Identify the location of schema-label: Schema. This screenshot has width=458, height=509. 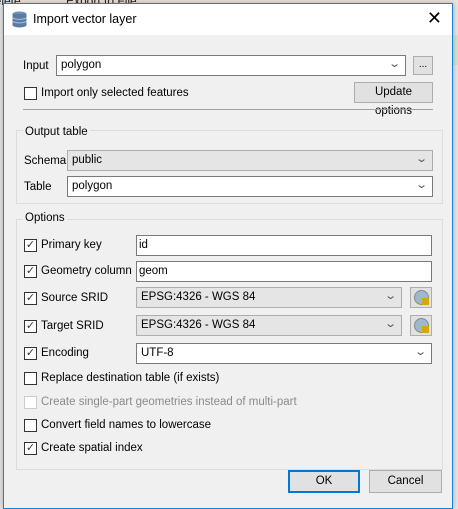
(45, 161).